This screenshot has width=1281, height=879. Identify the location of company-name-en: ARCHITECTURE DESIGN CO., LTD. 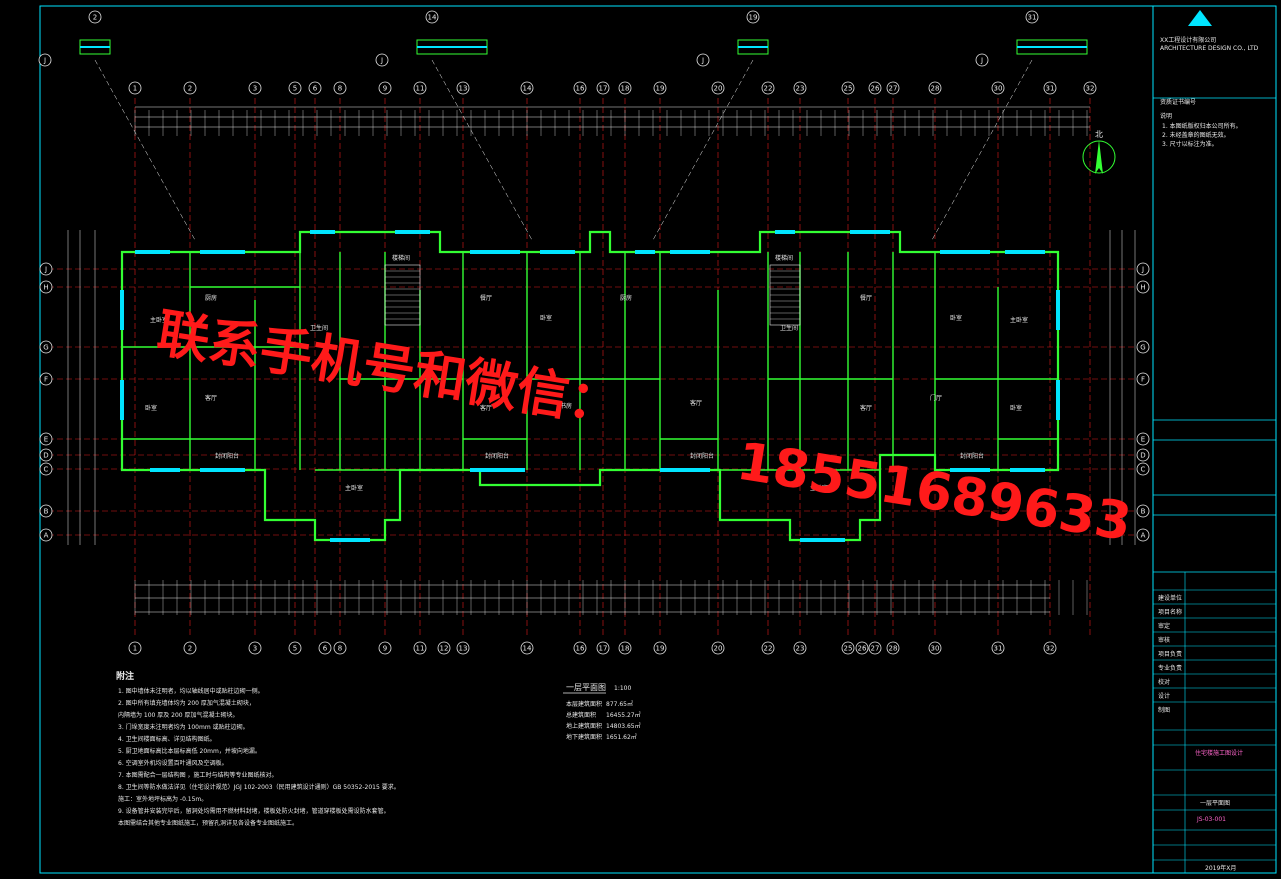
(1209, 48).